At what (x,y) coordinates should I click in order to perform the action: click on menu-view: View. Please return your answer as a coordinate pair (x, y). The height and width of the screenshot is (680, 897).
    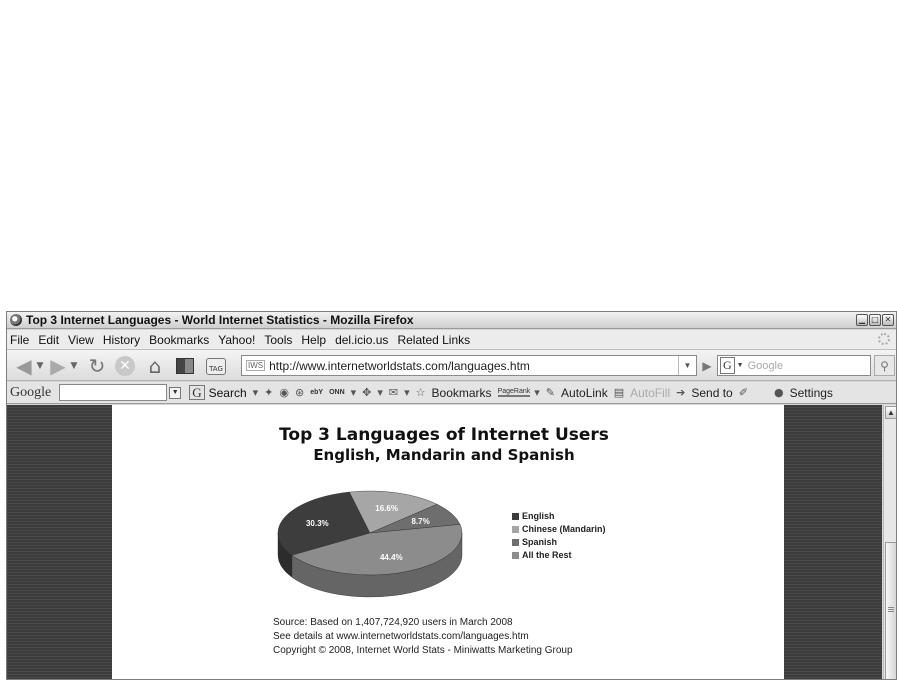
    Looking at the image, I should click on (81, 340).